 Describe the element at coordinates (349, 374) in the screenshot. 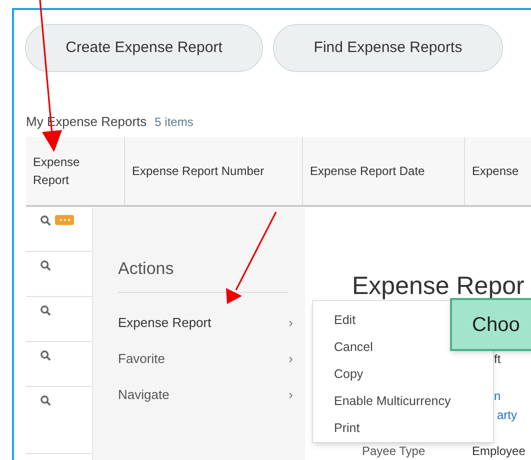

I see `submenu-item: Copy` at that location.